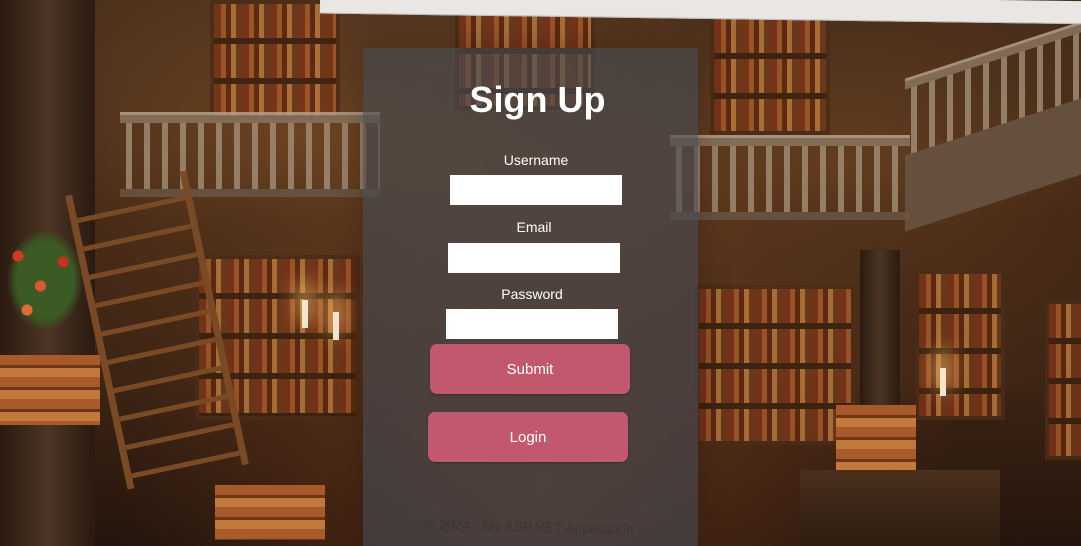 The height and width of the screenshot is (546, 1081). Describe the element at coordinates (536, 160) in the screenshot. I see `username-label: Username` at that location.